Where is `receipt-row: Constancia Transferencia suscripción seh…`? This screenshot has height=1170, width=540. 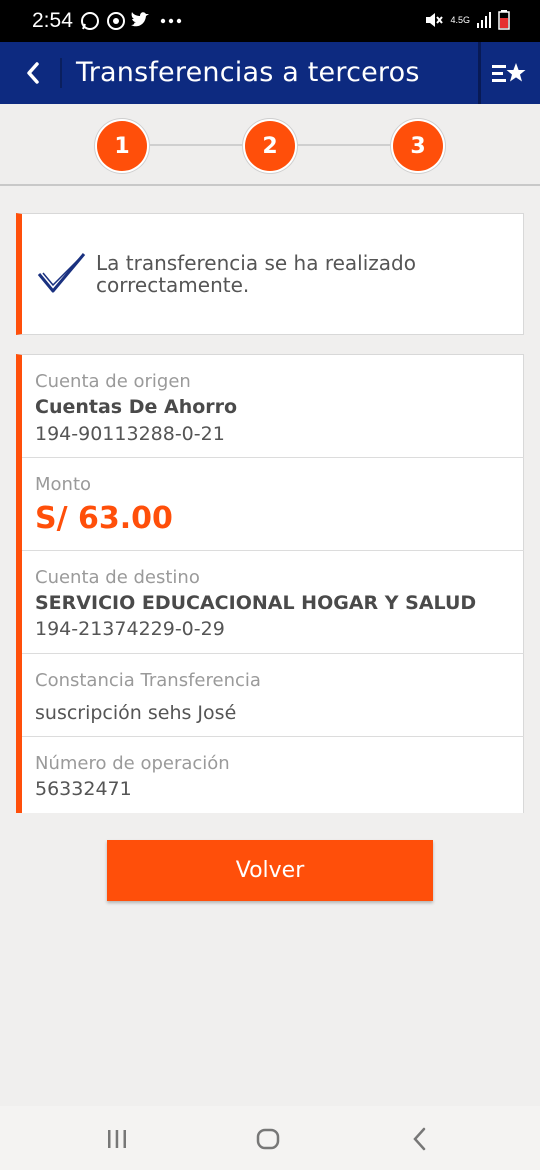 receipt-row: Constancia Transferencia suscripción seh… is located at coordinates (273, 695).